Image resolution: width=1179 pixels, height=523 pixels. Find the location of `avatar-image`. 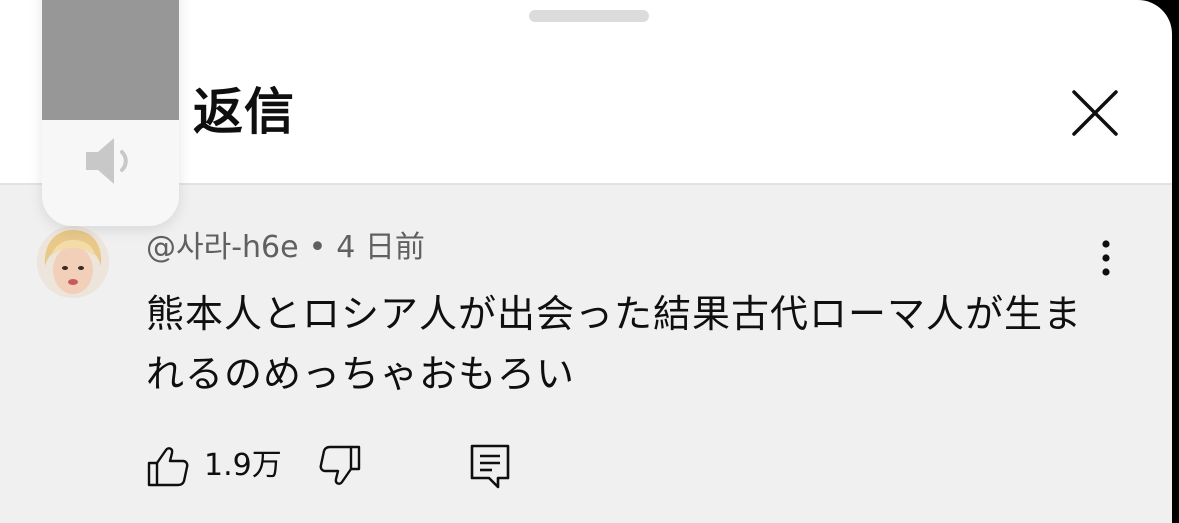

avatar-image is located at coordinates (73, 262).